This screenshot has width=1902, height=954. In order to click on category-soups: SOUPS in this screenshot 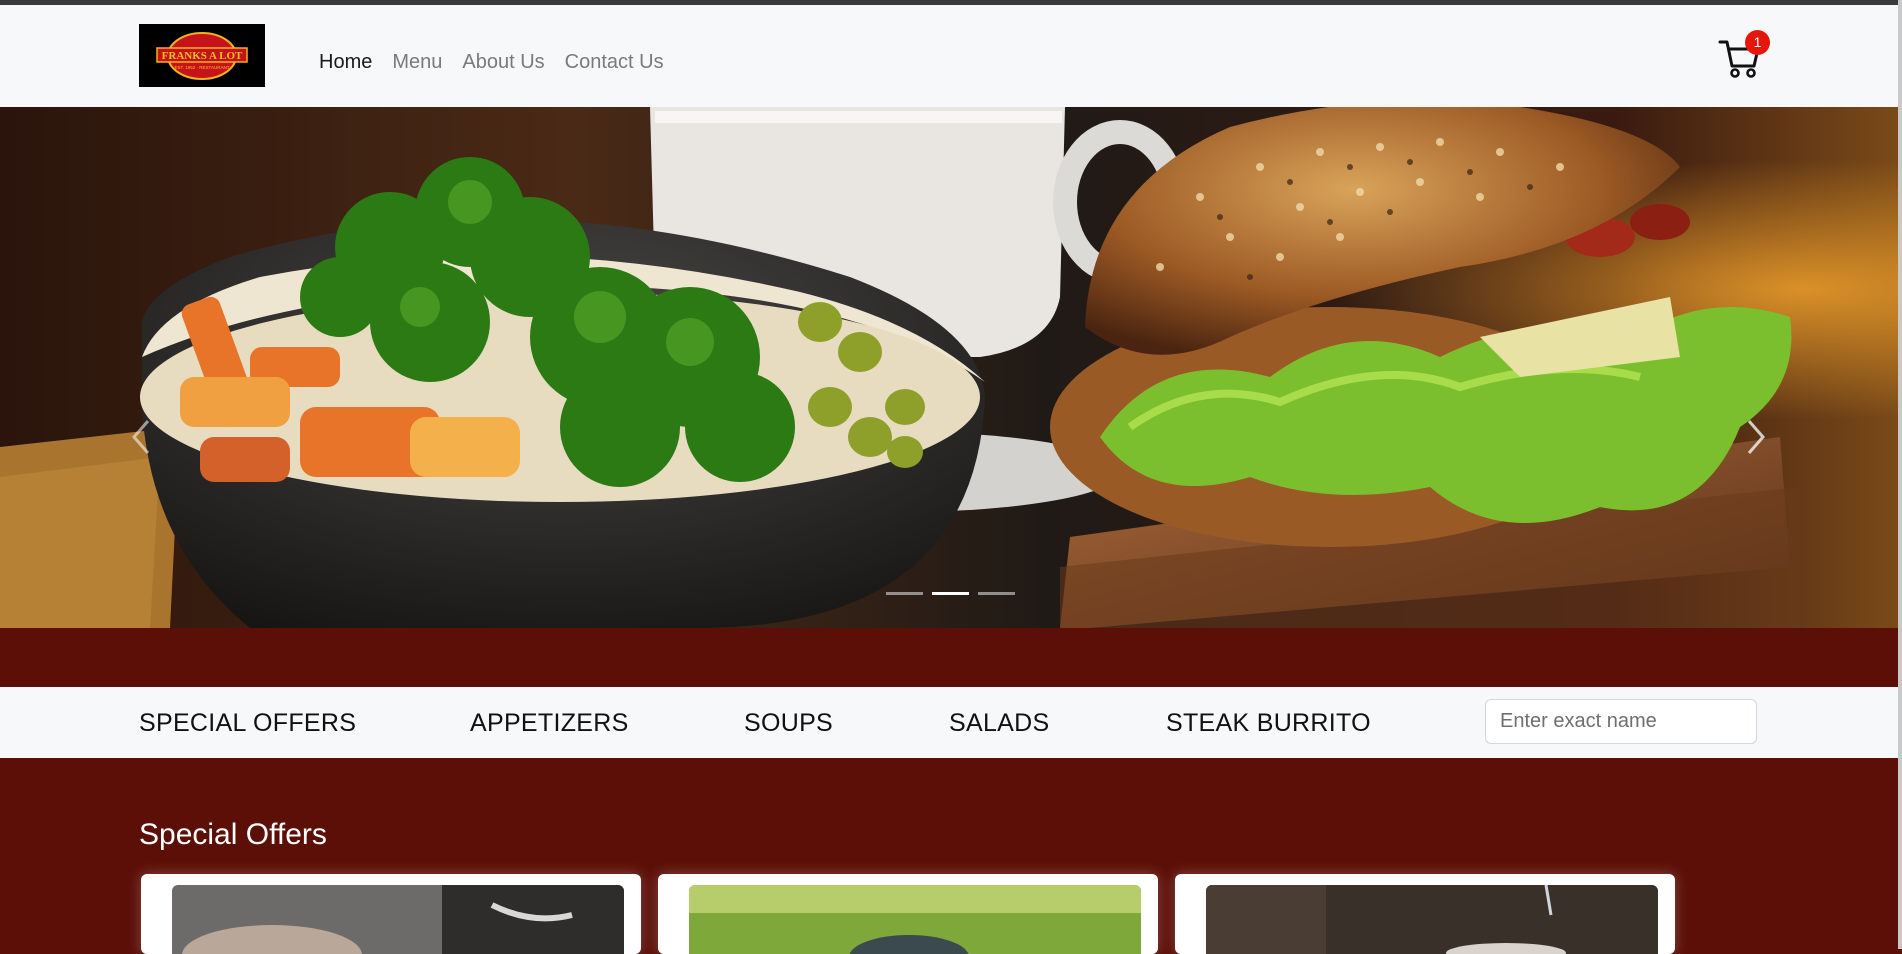, I will do `click(788, 723)`.